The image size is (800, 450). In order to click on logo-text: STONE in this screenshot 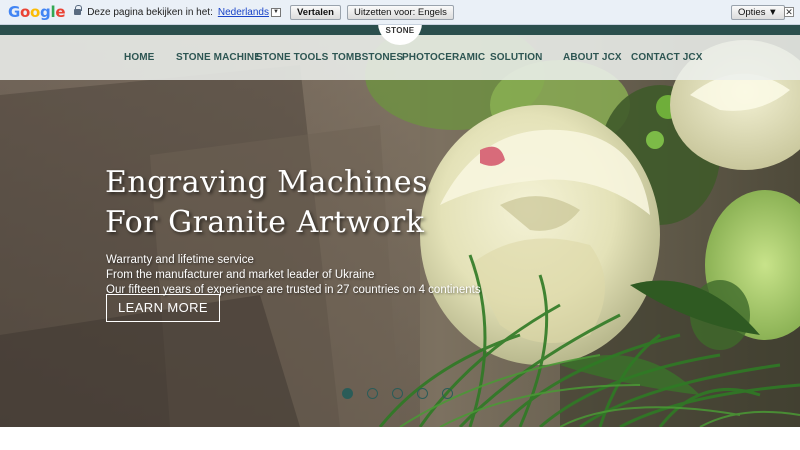, I will do `click(400, 30)`.